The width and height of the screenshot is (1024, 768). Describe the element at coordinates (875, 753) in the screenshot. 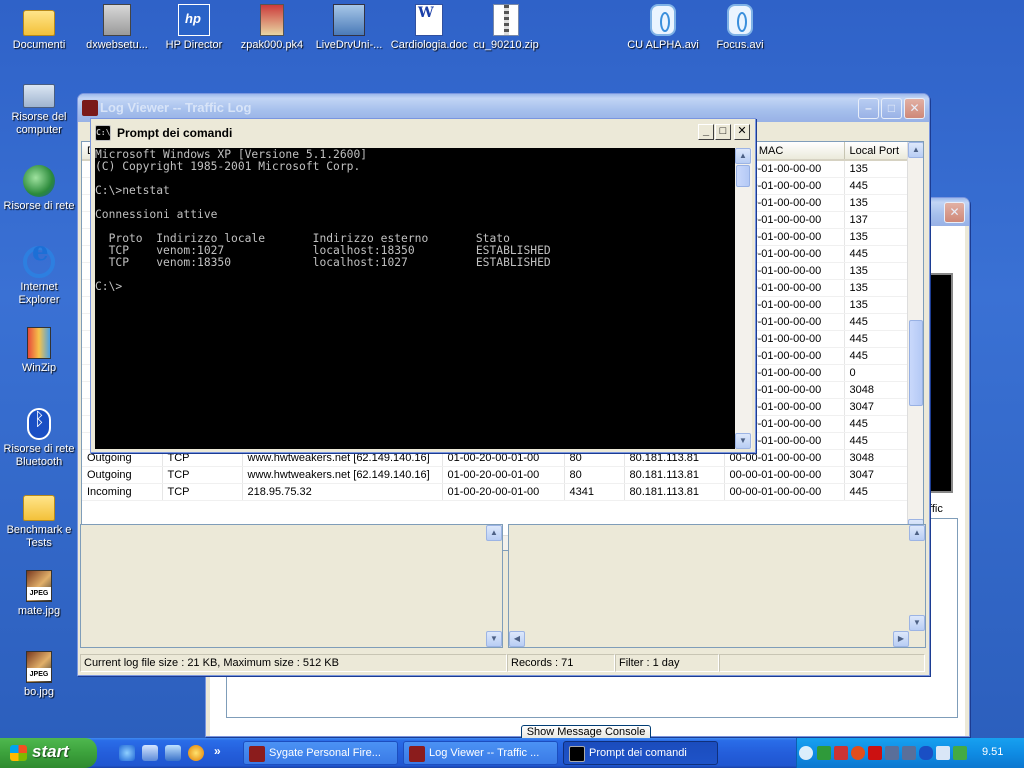

I see `tray-firewall-icon` at that location.